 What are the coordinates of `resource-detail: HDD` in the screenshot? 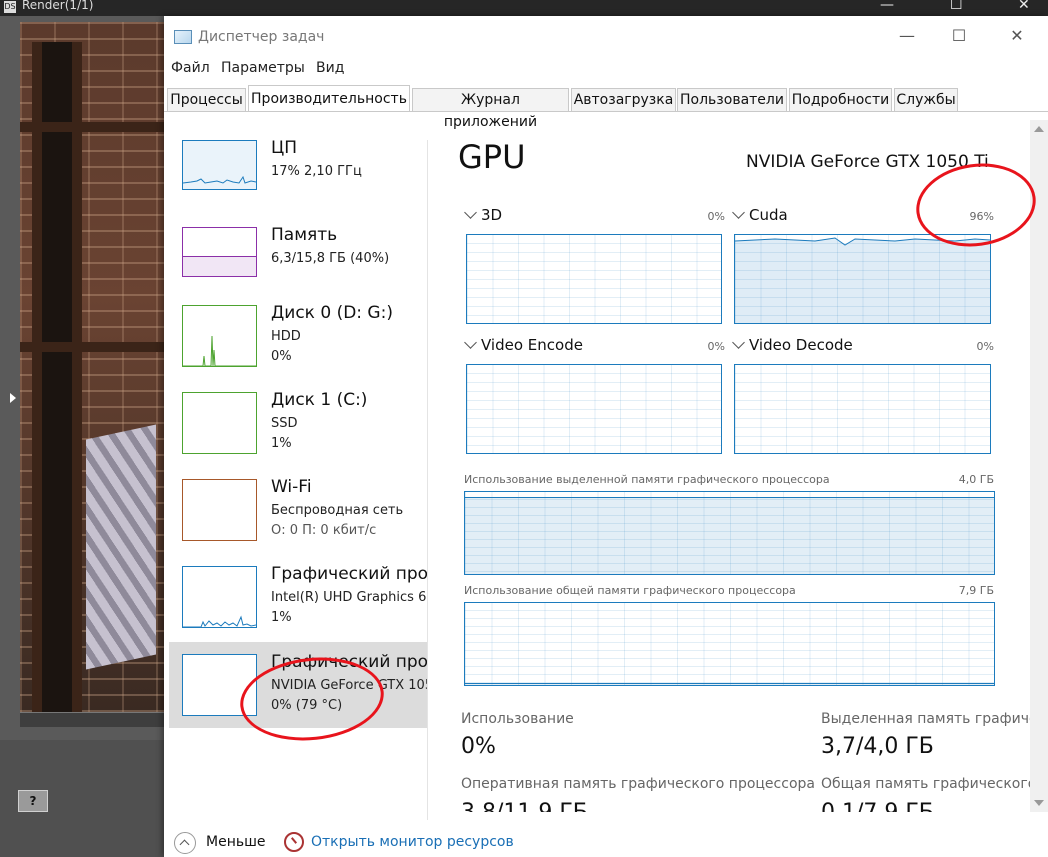 It's located at (286, 336).